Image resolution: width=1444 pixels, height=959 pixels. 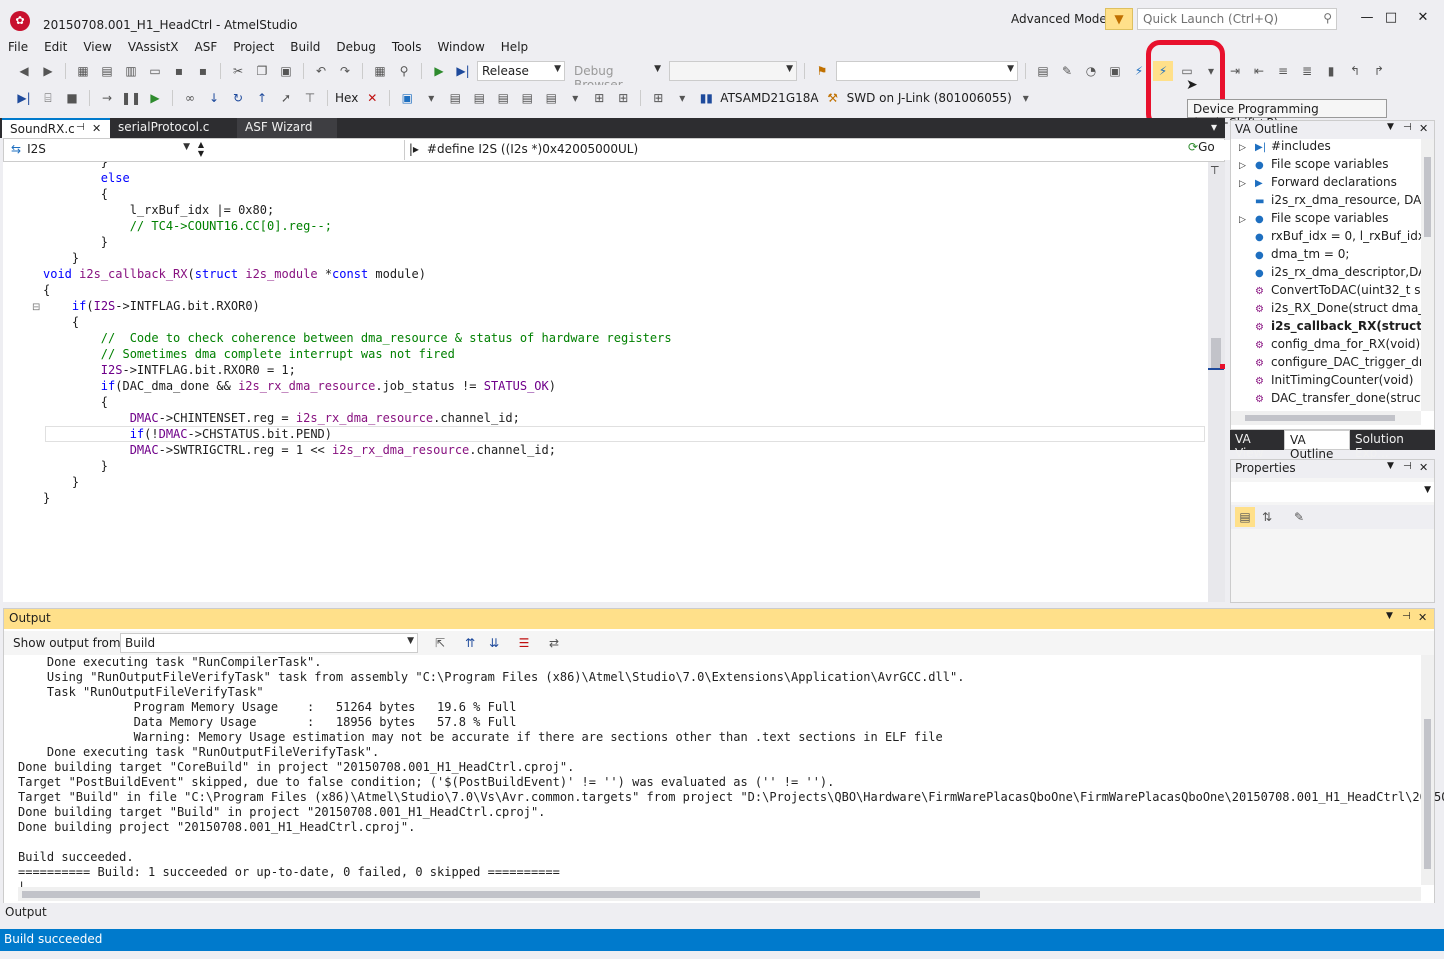 I want to click on outline-item: ⚙ config_dma_for_RX(void), so click(x=1336, y=346).